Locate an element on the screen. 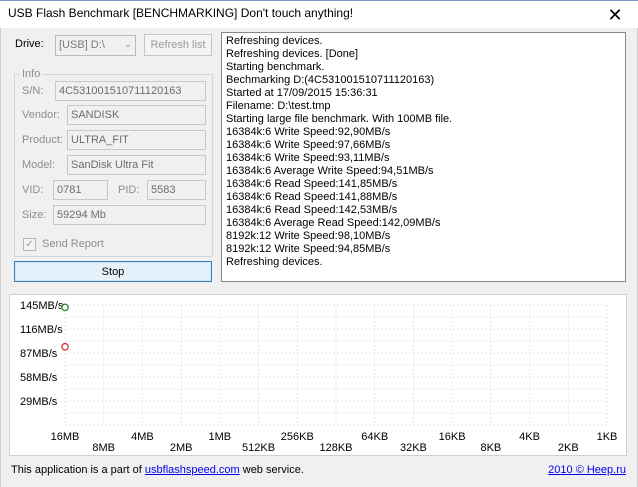 The image size is (638, 487). y-tick-label: 145MB/s is located at coordinates (42, 306).